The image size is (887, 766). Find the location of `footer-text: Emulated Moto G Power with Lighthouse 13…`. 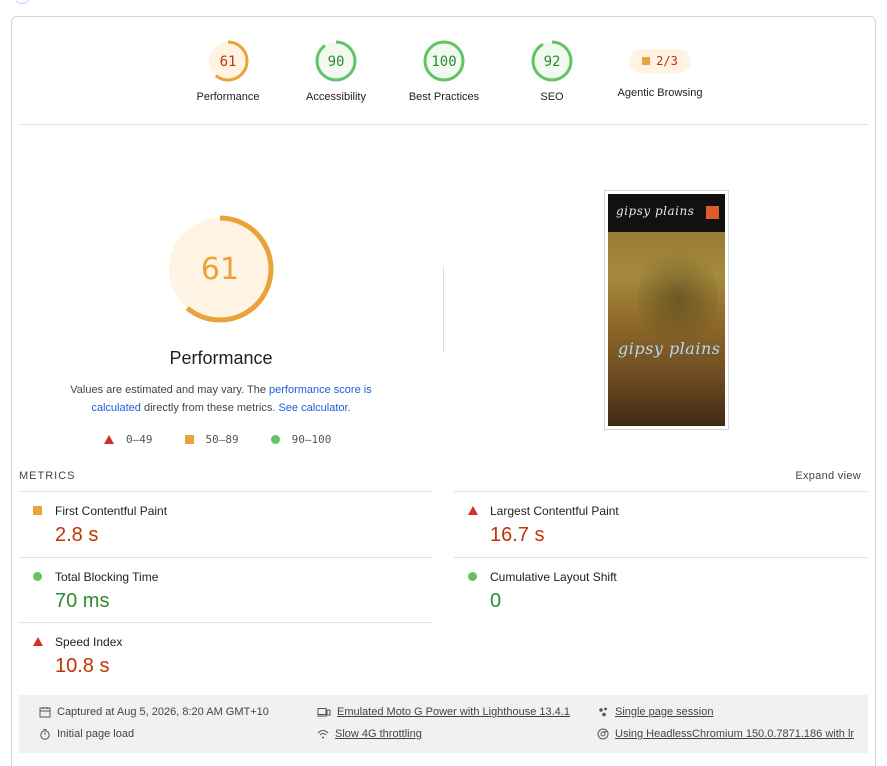

footer-text: Emulated Moto G Power with Lighthouse 13… is located at coordinates (453, 712).